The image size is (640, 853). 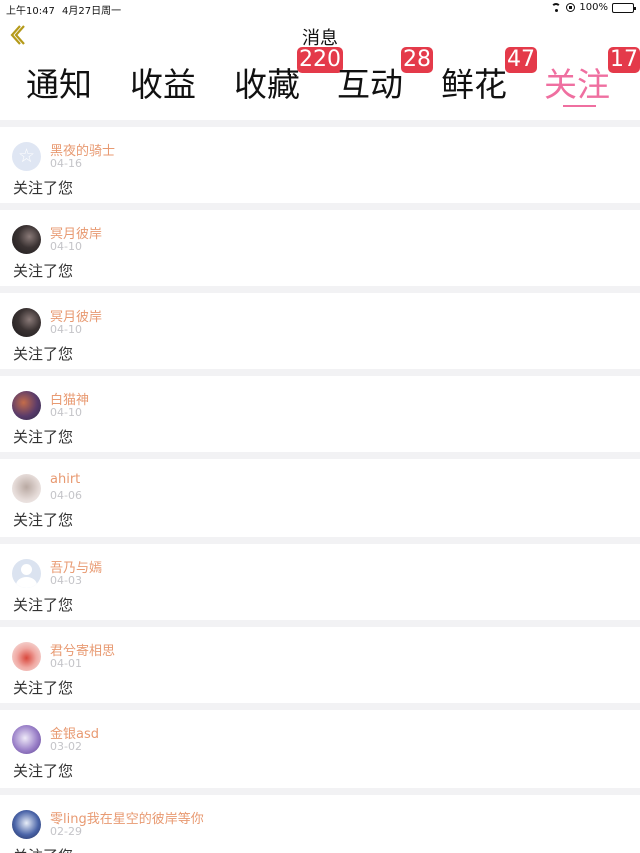 I want to click on follow-date: 04-01, so click(x=66, y=663).